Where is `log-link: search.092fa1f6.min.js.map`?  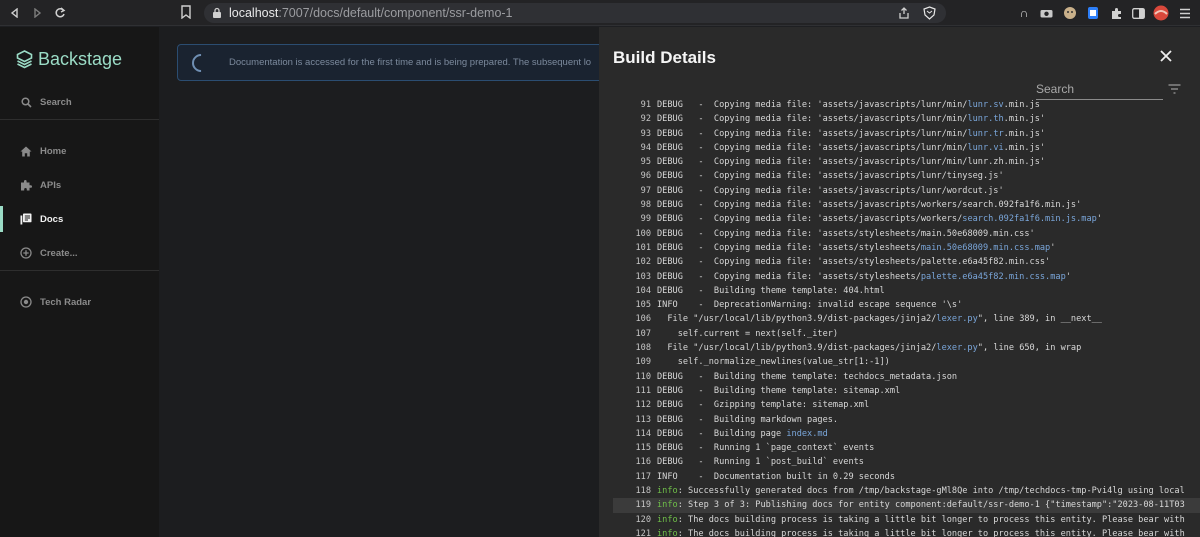
log-link: search.092fa1f6.min.js.map is located at coordinates (1029, 219).